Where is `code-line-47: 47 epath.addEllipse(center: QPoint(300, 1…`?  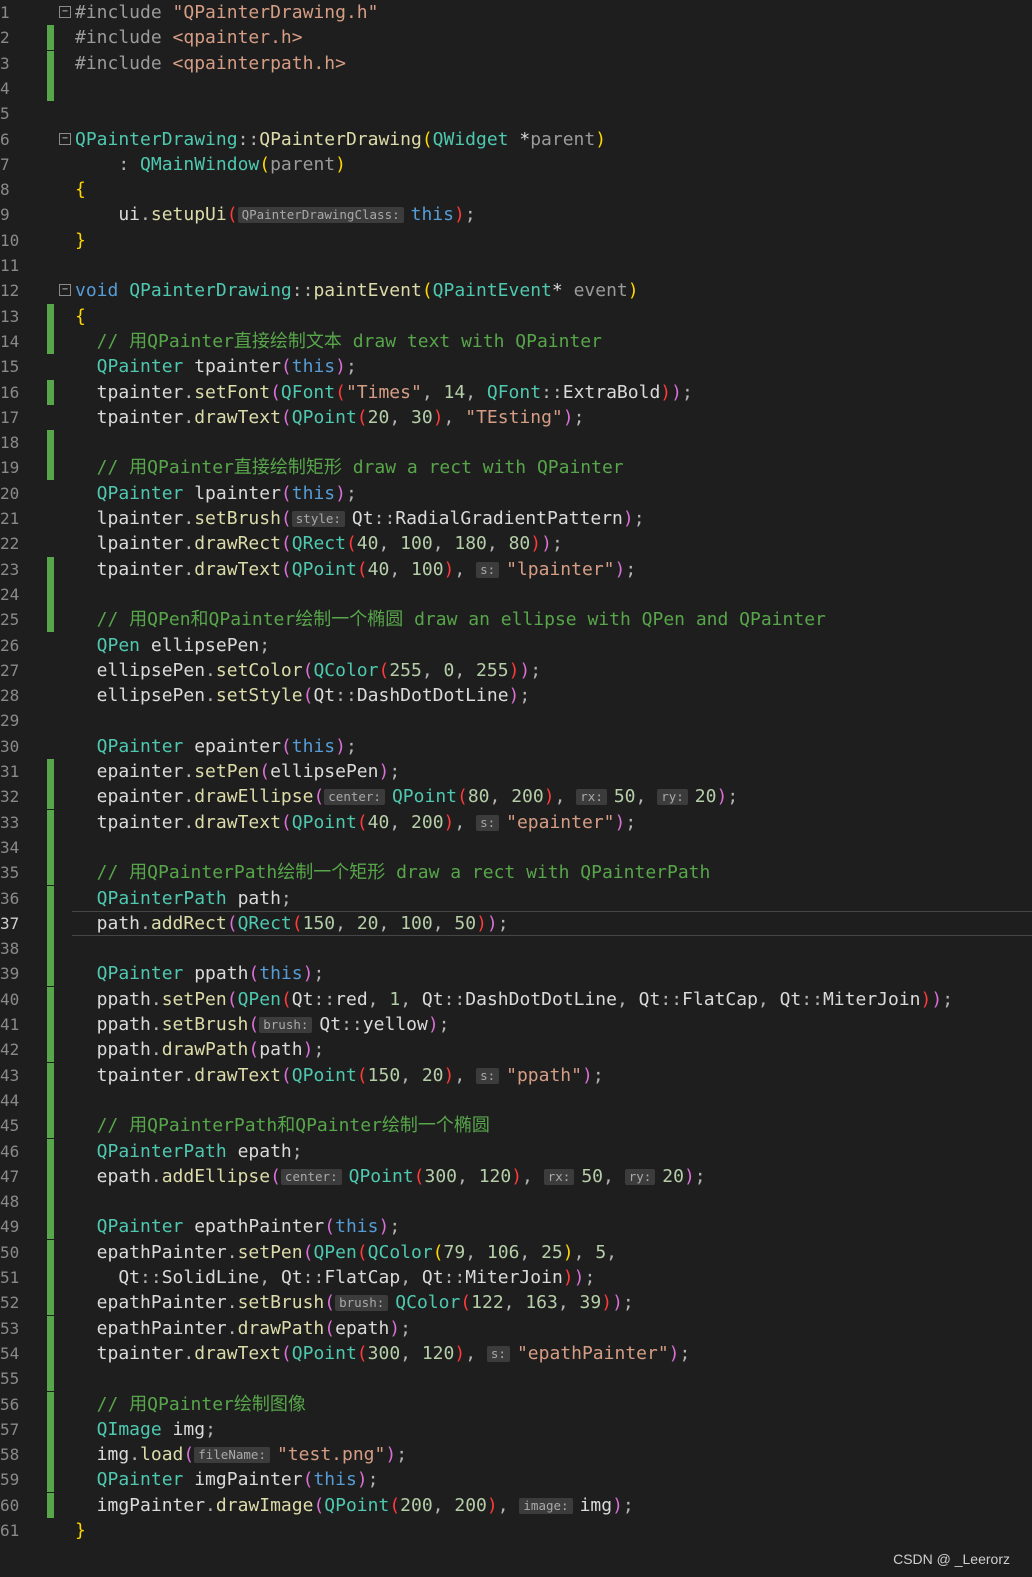 code-line-47: 47 epath.addEllipse(center: QPoint(300, 1… is located at coordinates (516, 1176).